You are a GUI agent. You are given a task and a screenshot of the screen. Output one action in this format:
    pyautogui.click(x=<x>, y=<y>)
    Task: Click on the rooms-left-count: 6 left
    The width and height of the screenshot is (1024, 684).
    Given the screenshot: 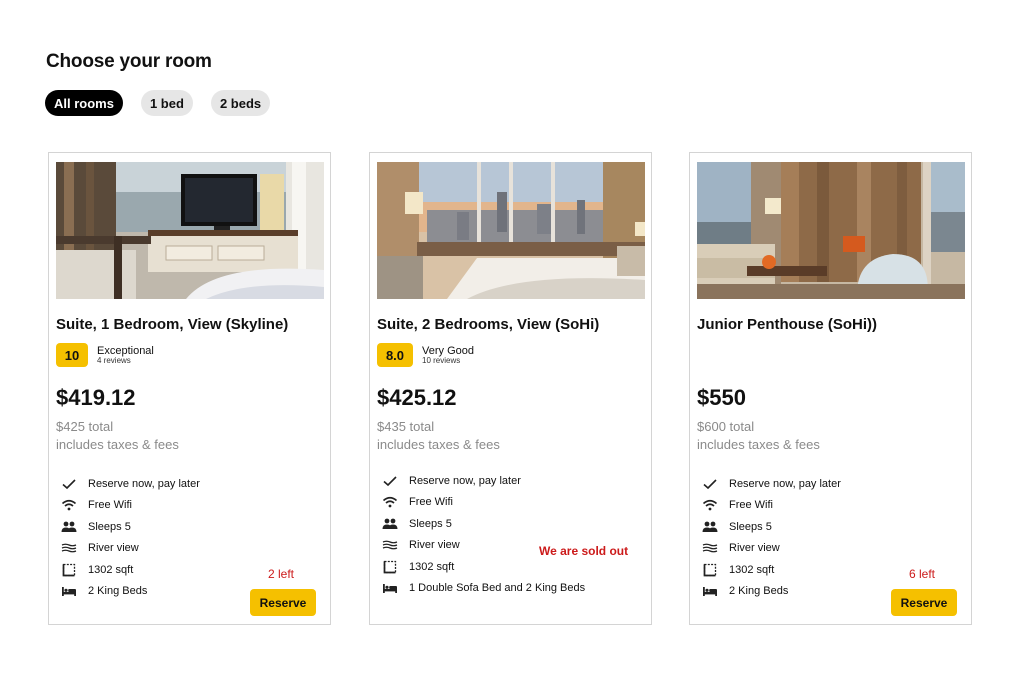 What is the action you would take?
    pyautogui.click(x=922, y=574)
    